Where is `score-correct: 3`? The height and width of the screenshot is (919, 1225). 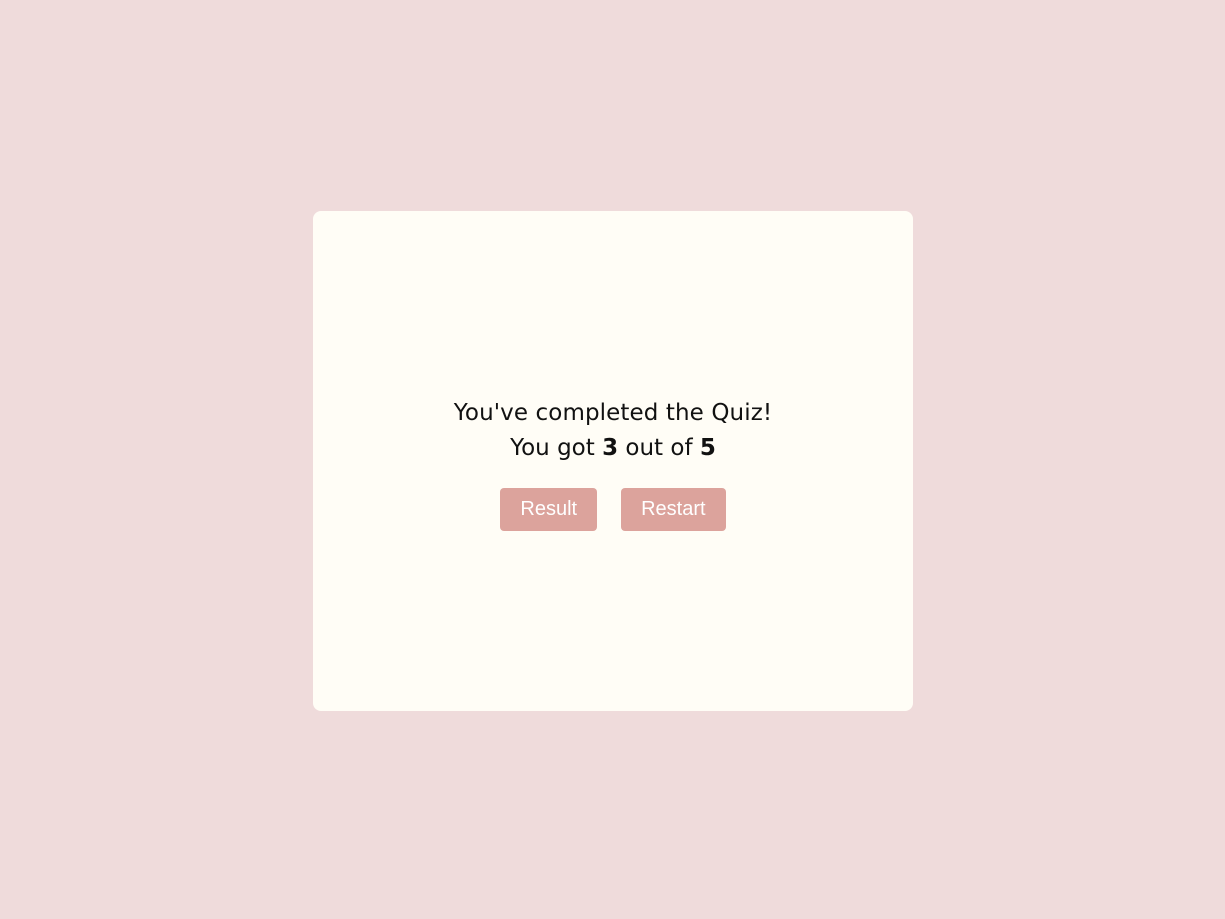 score-correct: 3 is located at coordinates (610, 447).